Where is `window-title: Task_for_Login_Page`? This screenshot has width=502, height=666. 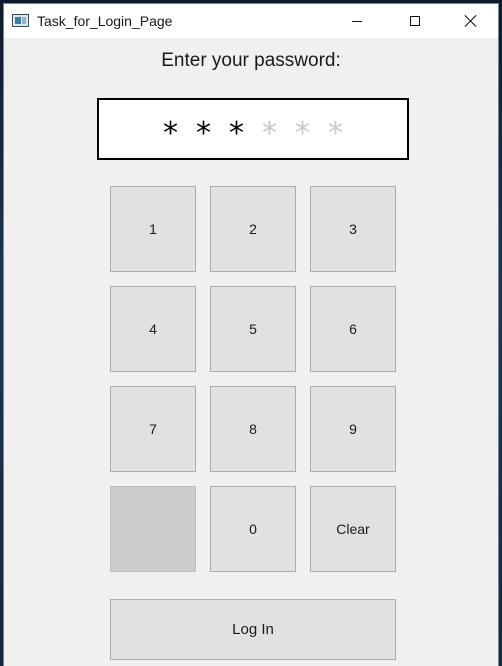 window-title: Task_for_Login_Page is located at coordinates (105, 21).